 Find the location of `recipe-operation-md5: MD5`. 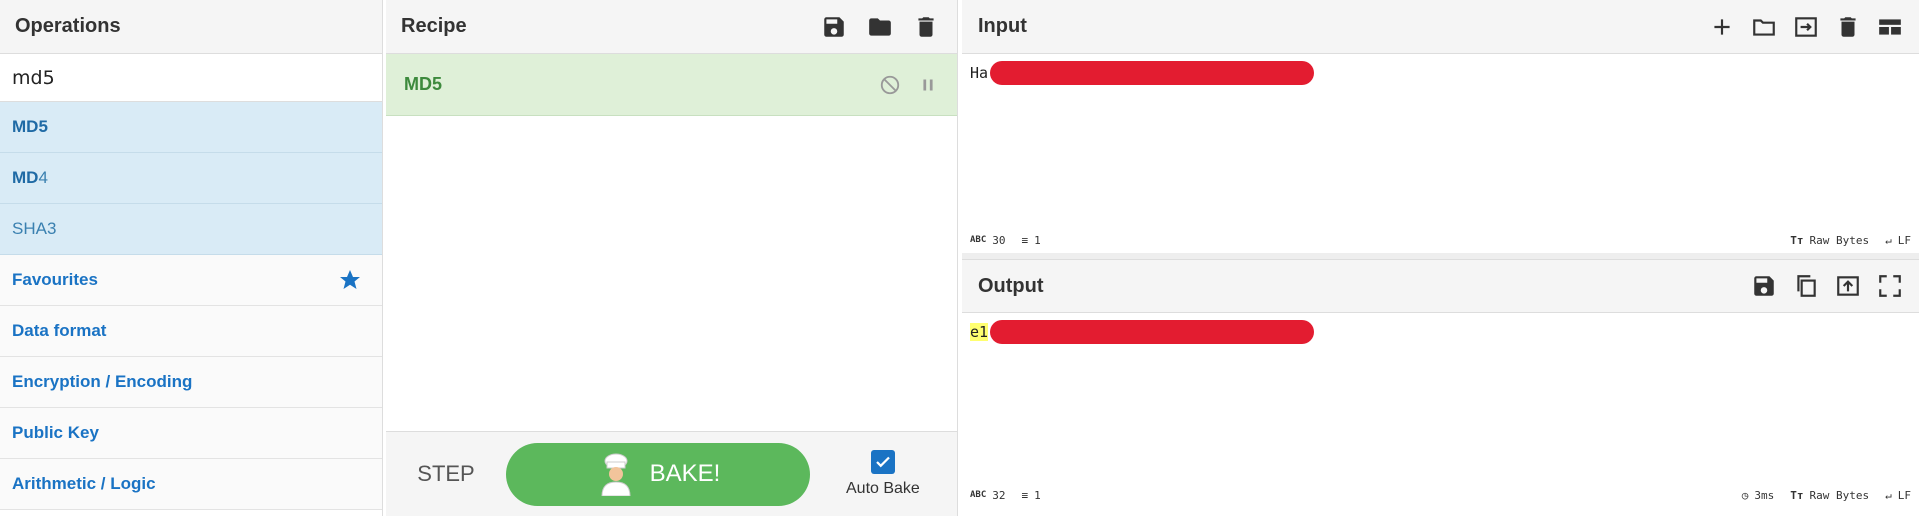

recipe-operation-md5: MD5 is located at coordinates (671, 85).